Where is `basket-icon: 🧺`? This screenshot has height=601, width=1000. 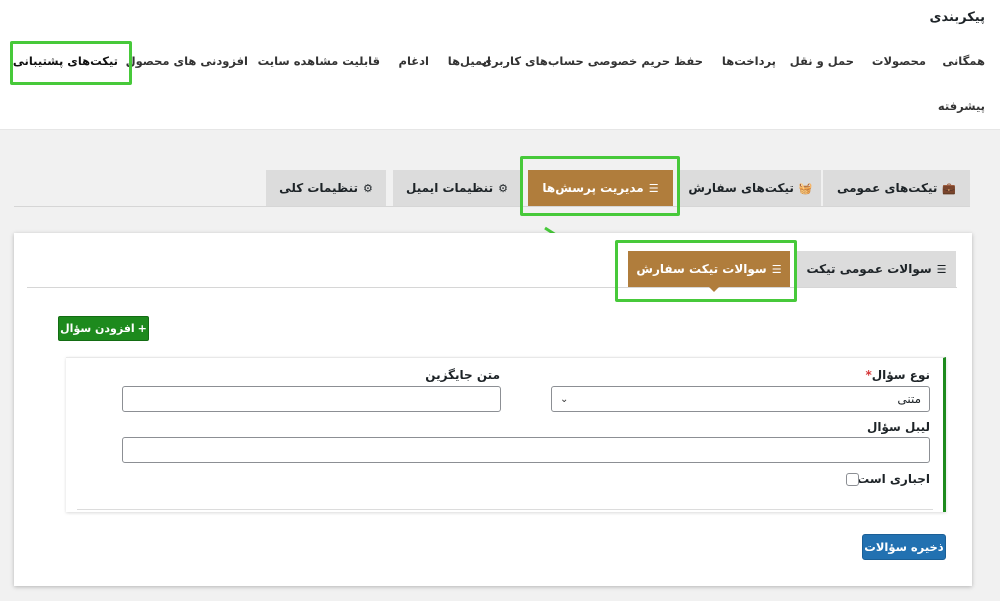
basket-icon: 🧺 is located at coordinates (805, 188).